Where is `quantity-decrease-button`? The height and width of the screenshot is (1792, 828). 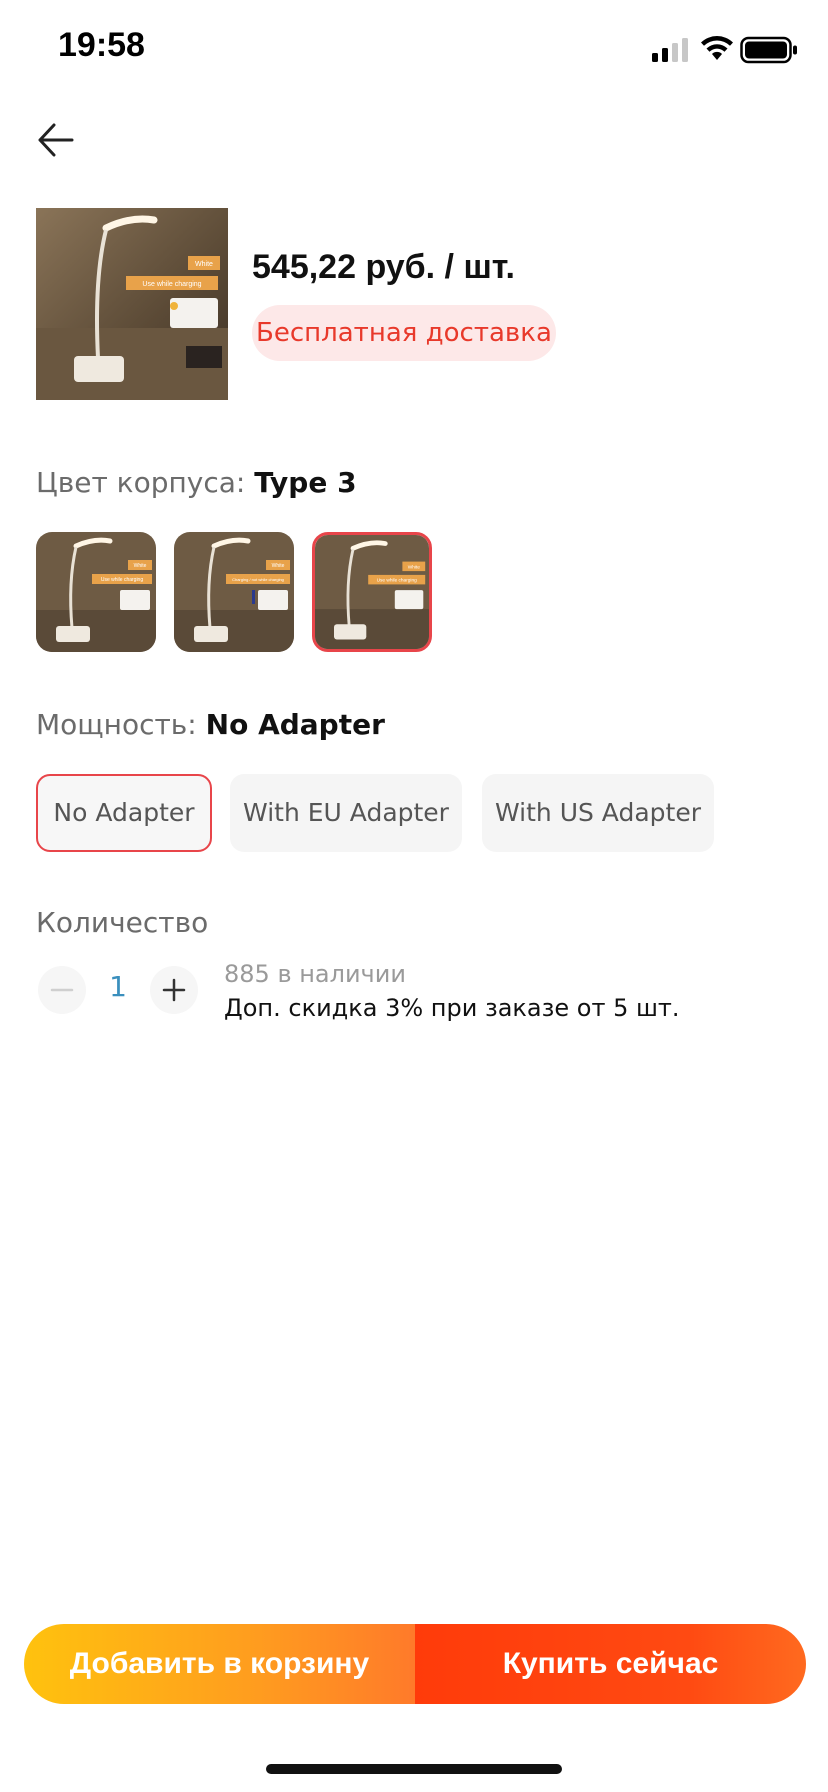
quantity-decrease-button is located at coordinates (62, 990).